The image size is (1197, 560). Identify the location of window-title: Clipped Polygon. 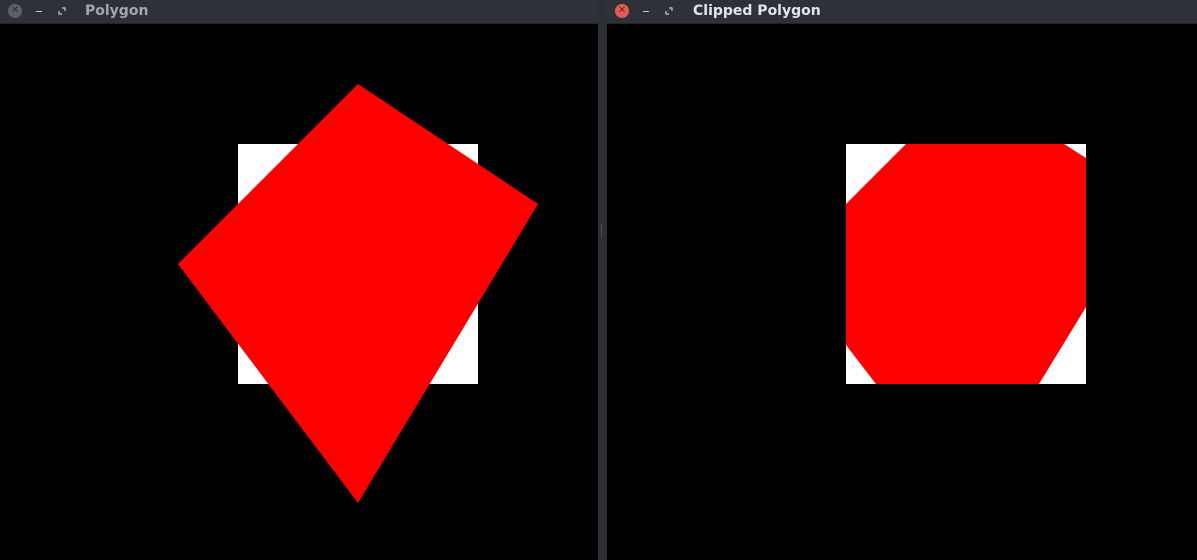
(757, 11).